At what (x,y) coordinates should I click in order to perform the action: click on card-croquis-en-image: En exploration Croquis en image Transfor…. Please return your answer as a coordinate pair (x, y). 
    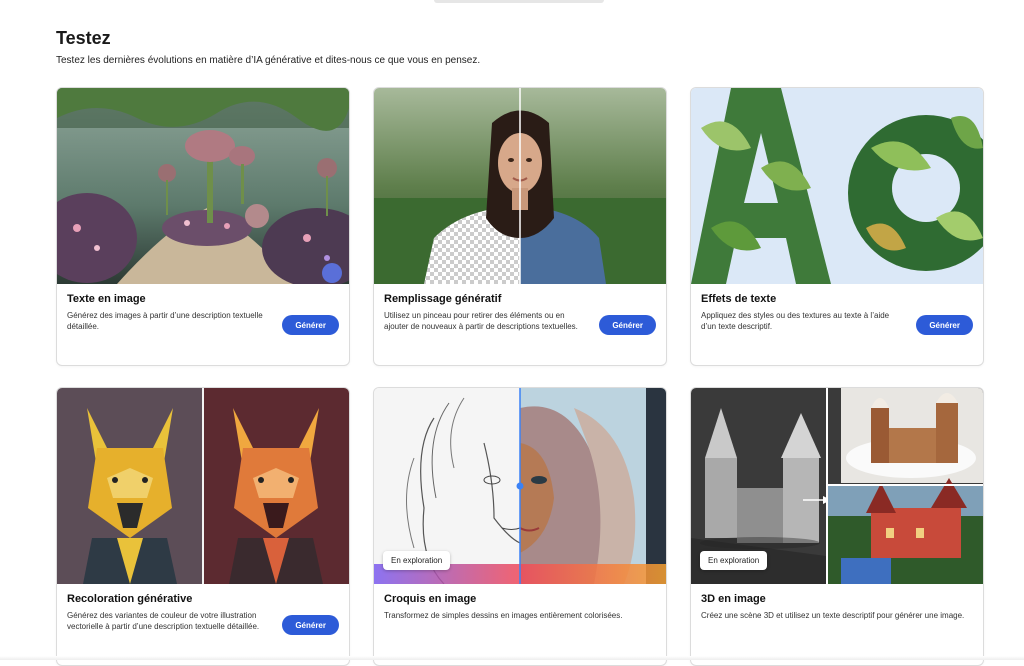
    Looking at the image, I should click on (520, 526).